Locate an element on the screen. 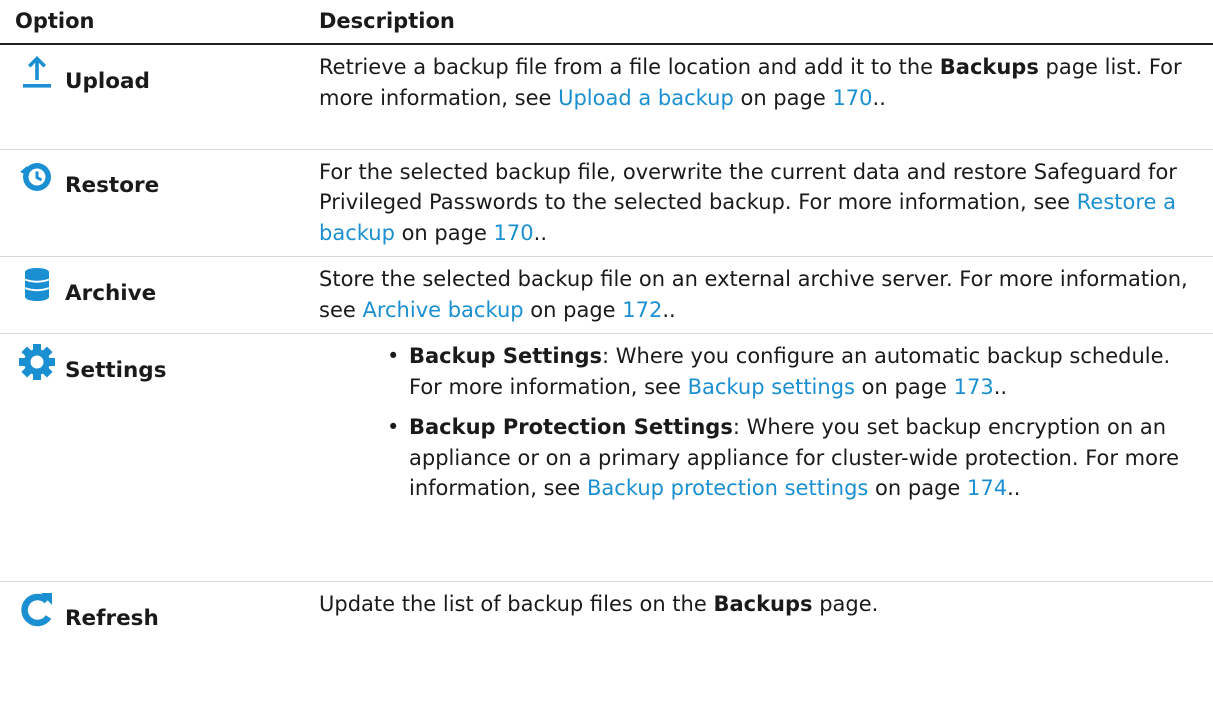 The height and width of the screenshot is (711, 1213). option-cell: Restore is located at coordinates (154, 203).